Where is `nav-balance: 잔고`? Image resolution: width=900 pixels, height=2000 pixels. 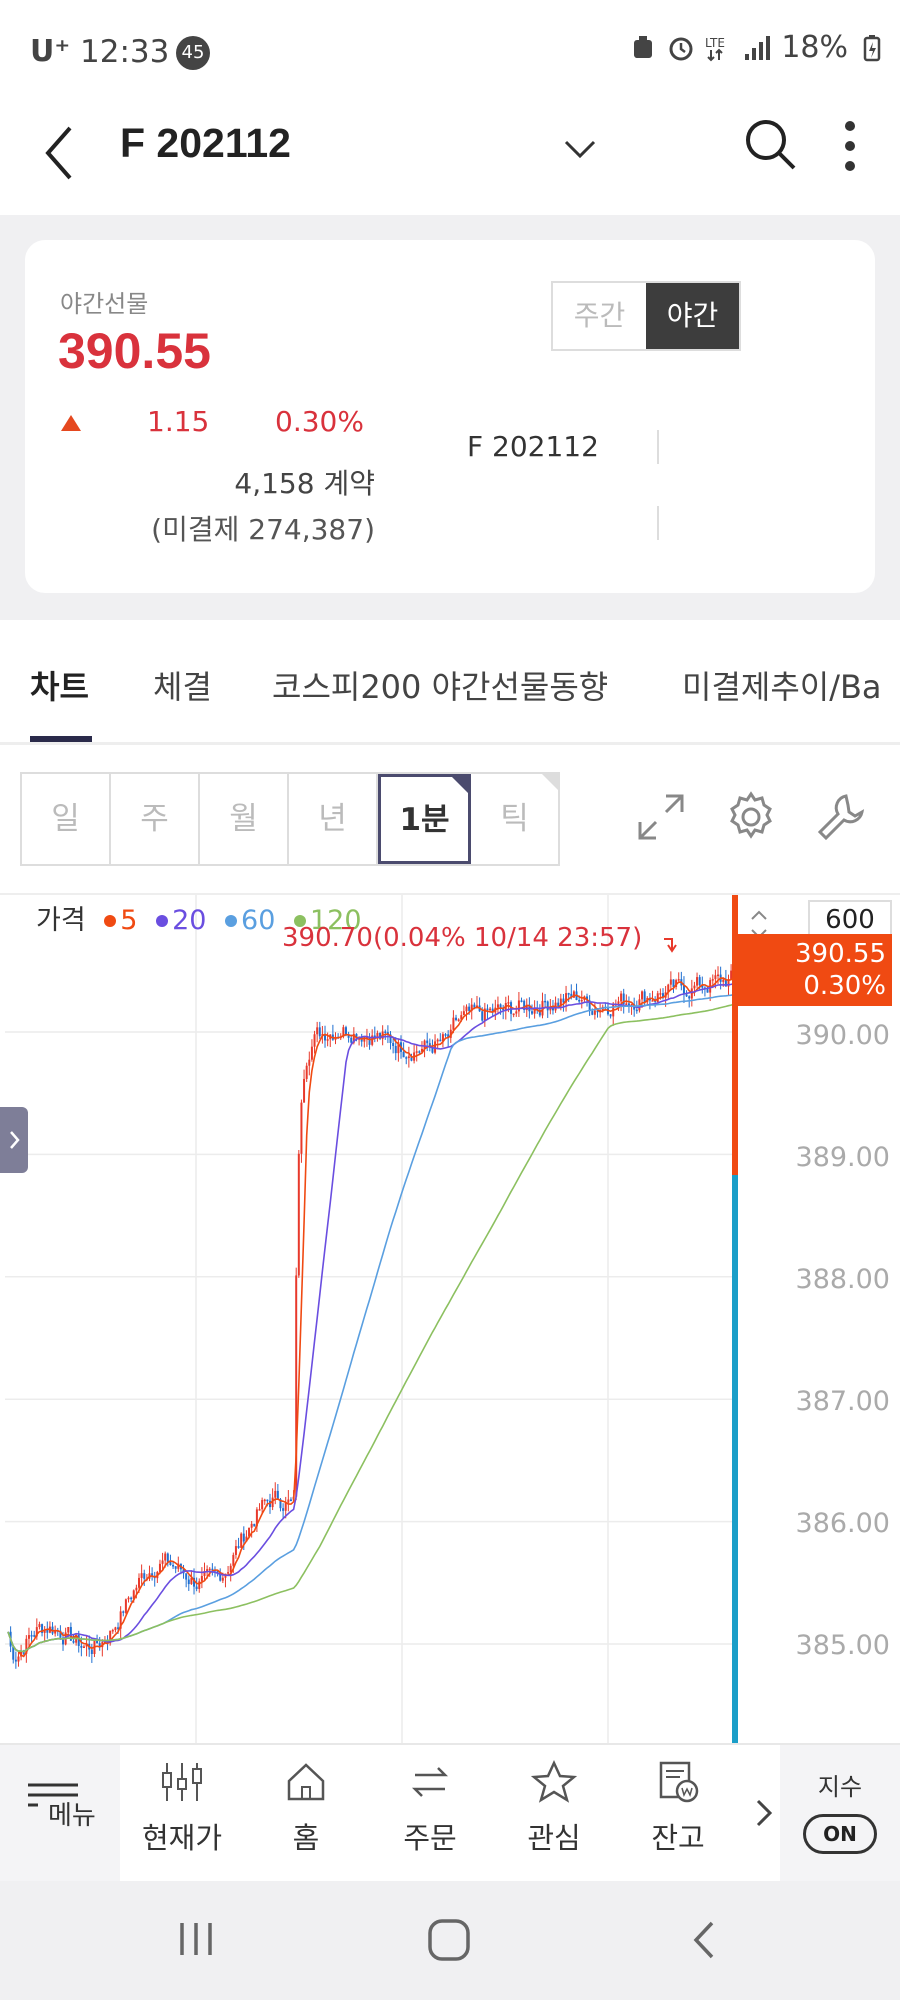 nav-balance: 잔고 is located at coordinates (678, 1814).